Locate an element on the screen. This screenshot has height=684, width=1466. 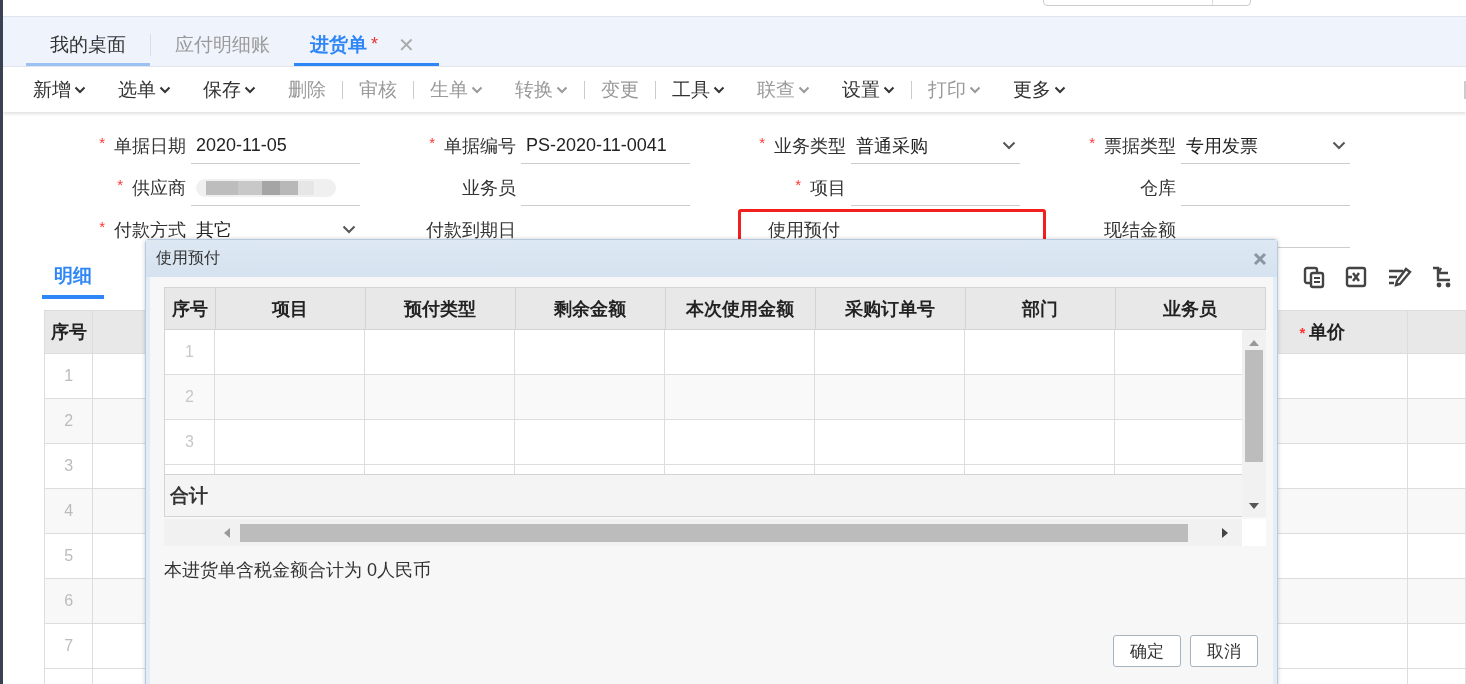
tab: 进货单 * ✕ is located at coordinates (366, 46).